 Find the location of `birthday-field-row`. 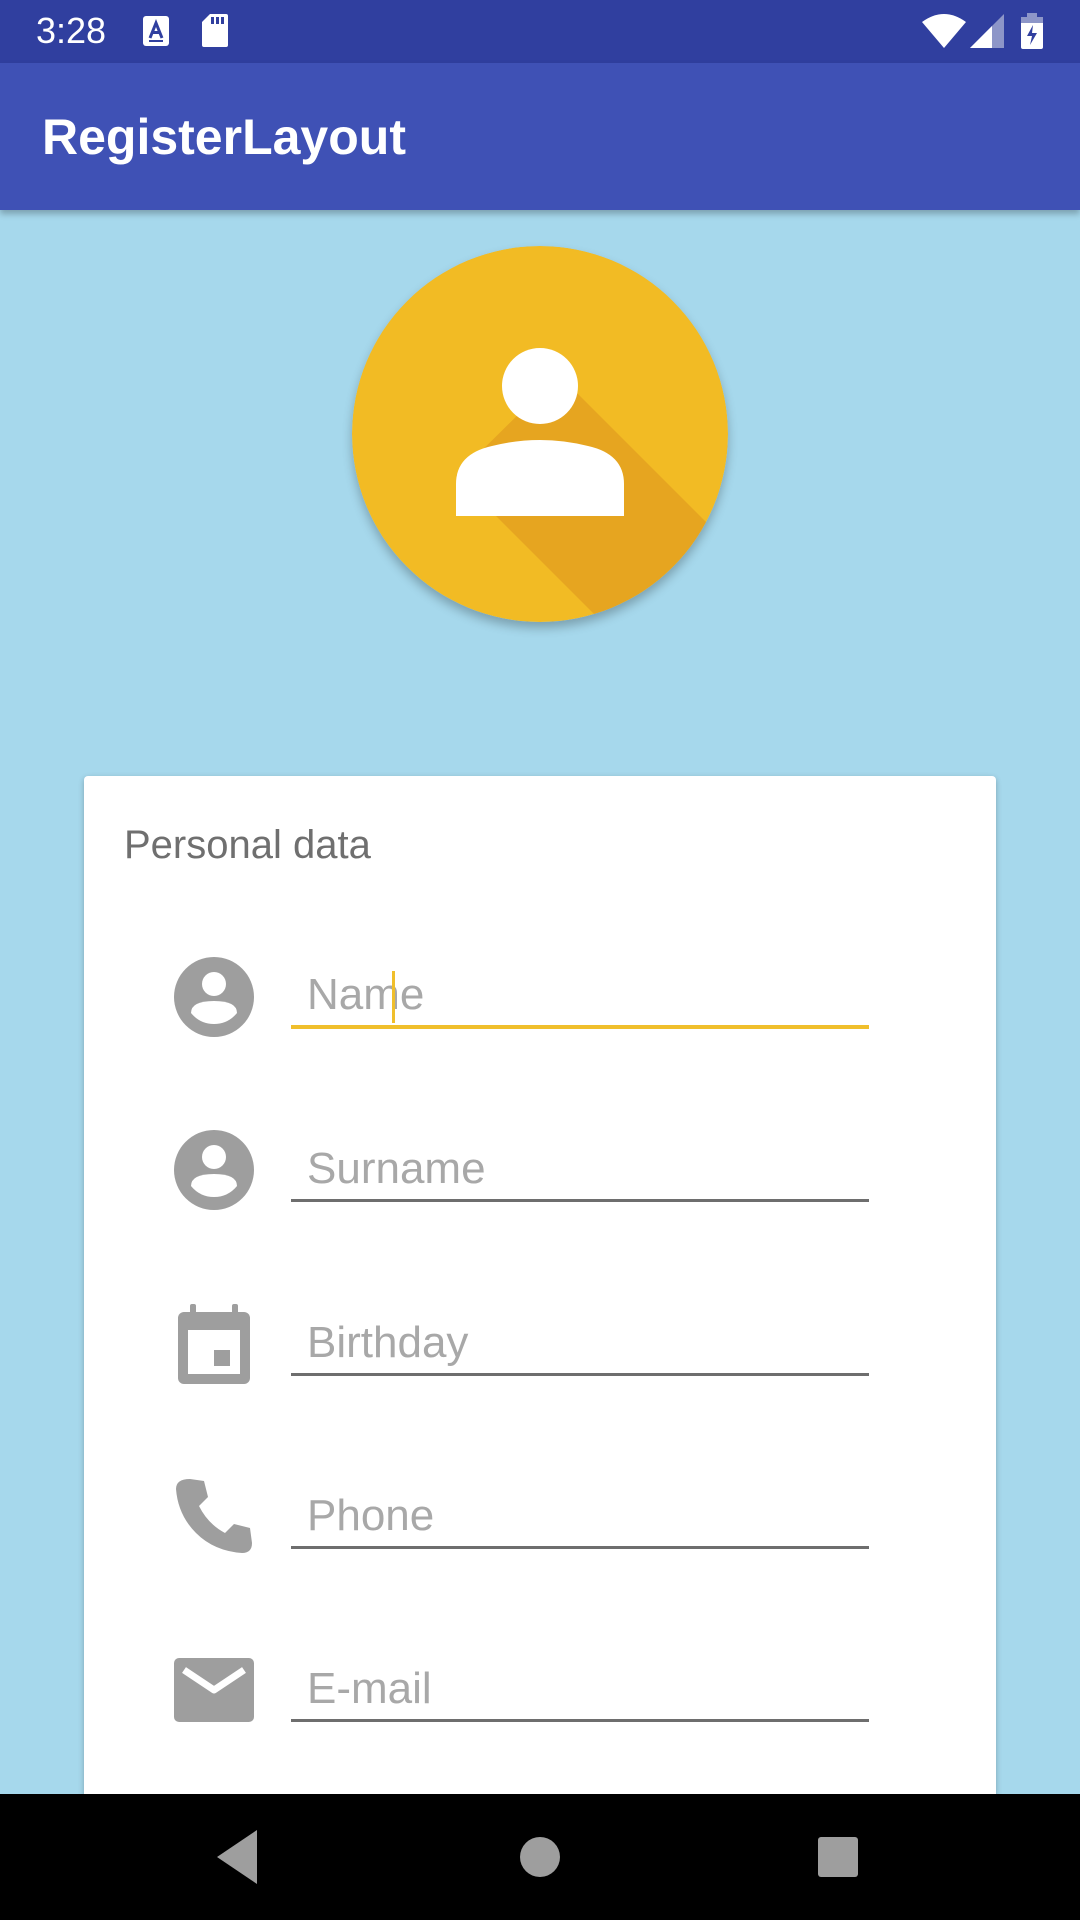

birthday-field-row is located at coordinates (540, 1345).